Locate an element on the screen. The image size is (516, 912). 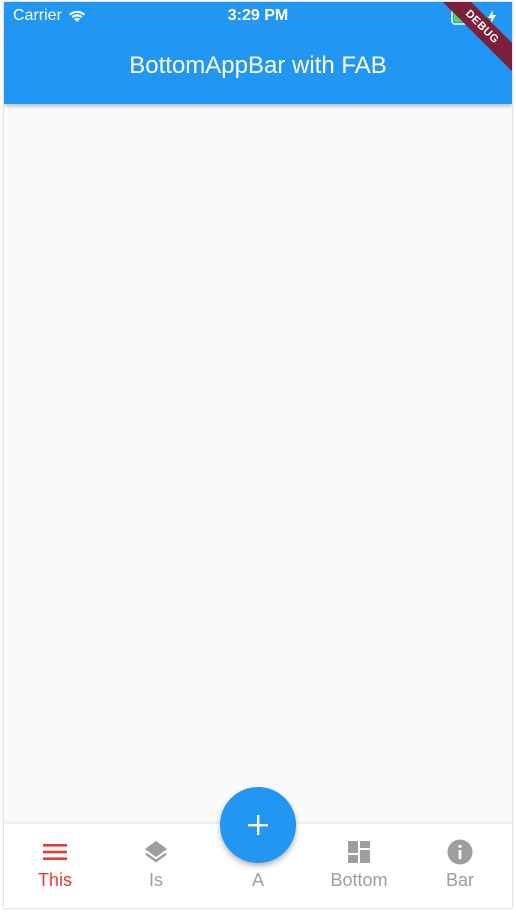
nav-label-this: This is located at coordinates (54, 880).